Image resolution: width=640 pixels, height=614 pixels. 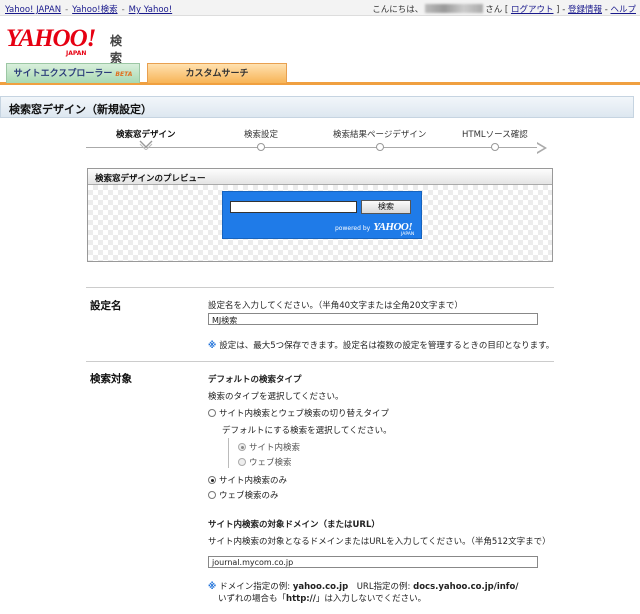 I want to click on radio-site-only, so click(x=212, y=480).